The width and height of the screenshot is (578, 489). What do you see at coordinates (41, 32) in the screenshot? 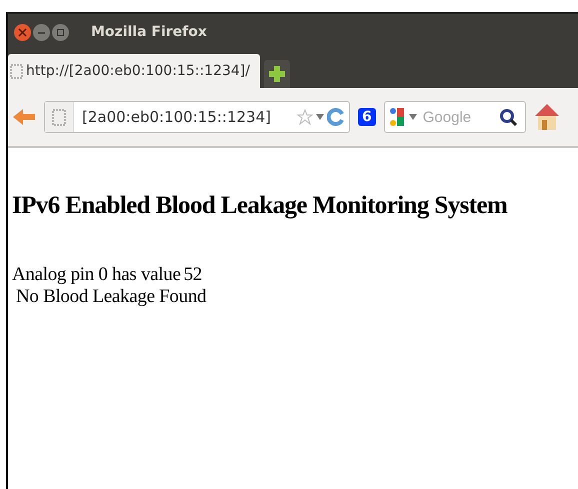
I see `minimize-icon` at bounding box center [41, 32].